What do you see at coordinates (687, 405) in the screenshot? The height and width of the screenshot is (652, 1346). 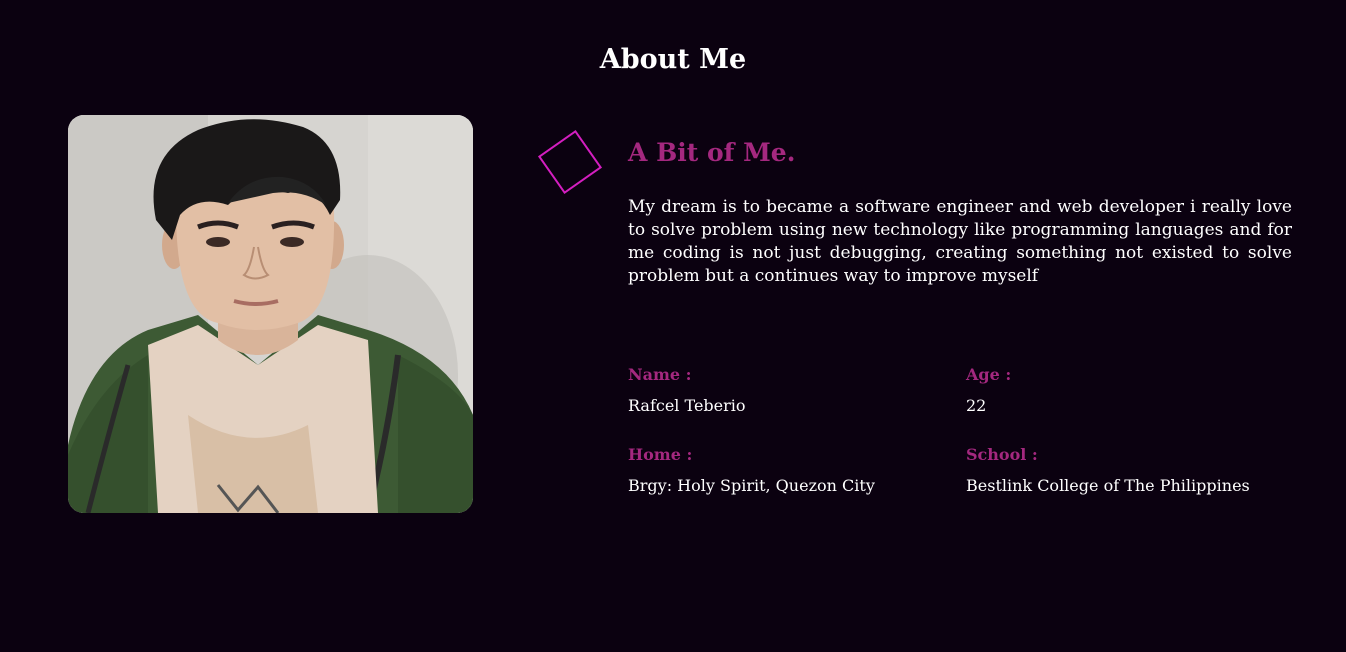 I see `info-name-value: Rafcel Teberio` at bounding box center [687, 405].